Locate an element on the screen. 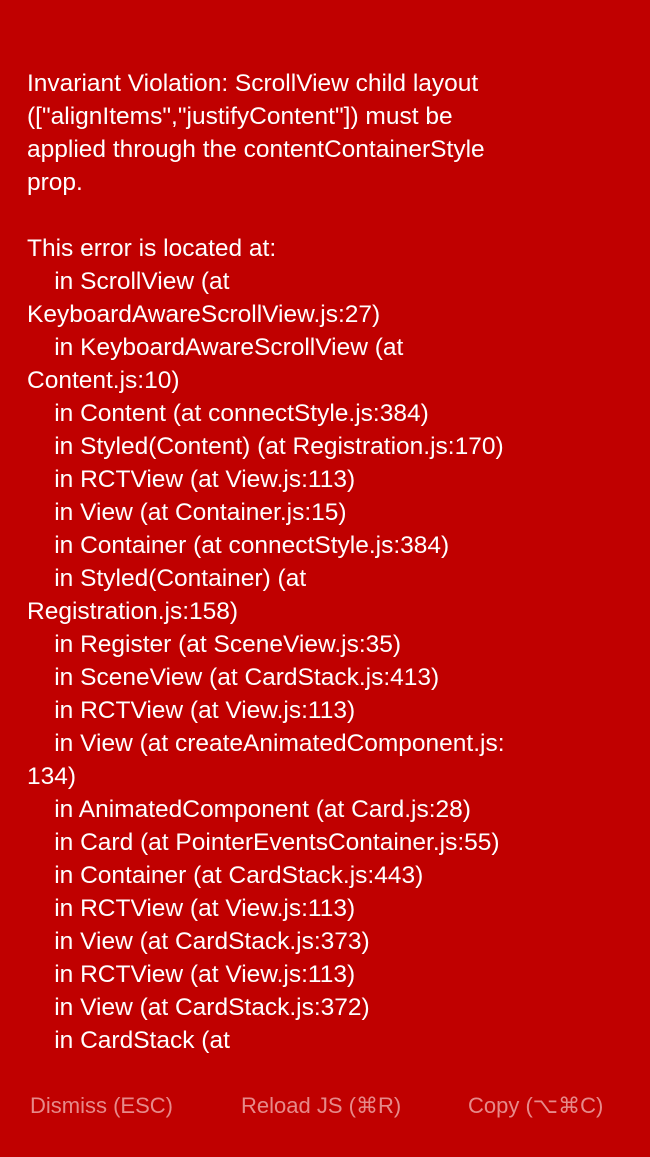 The image size is (650, 1157). stack-trace-line: in KeyboardAwareScrollView (at is located at coordinates (215, 347).